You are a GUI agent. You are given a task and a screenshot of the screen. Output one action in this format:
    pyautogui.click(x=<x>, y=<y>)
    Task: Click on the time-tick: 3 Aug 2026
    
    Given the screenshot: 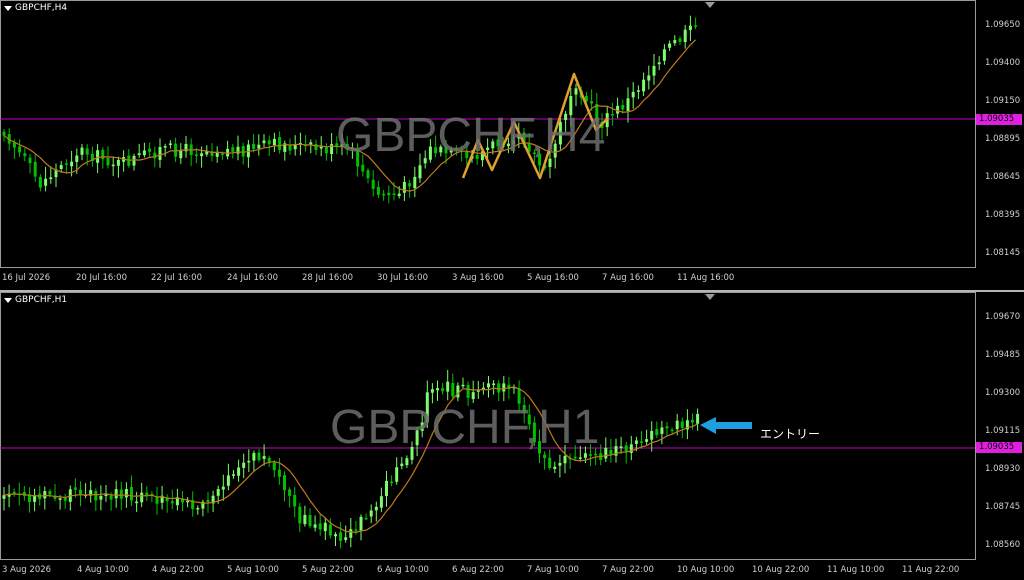 What is the action you would take?
    pyautogui.click(x=27, y=570)
    